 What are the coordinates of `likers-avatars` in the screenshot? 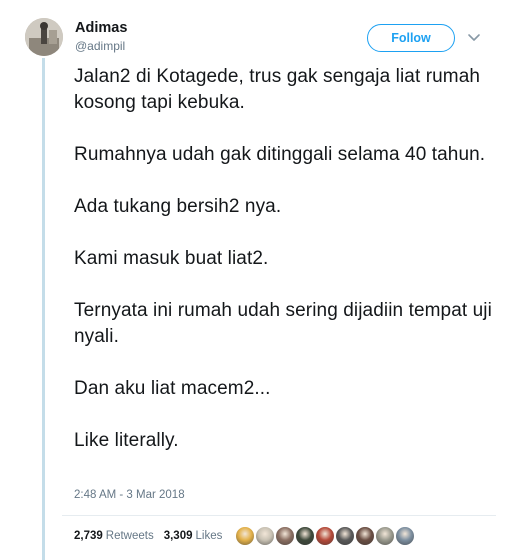 It's located at (325, 536).